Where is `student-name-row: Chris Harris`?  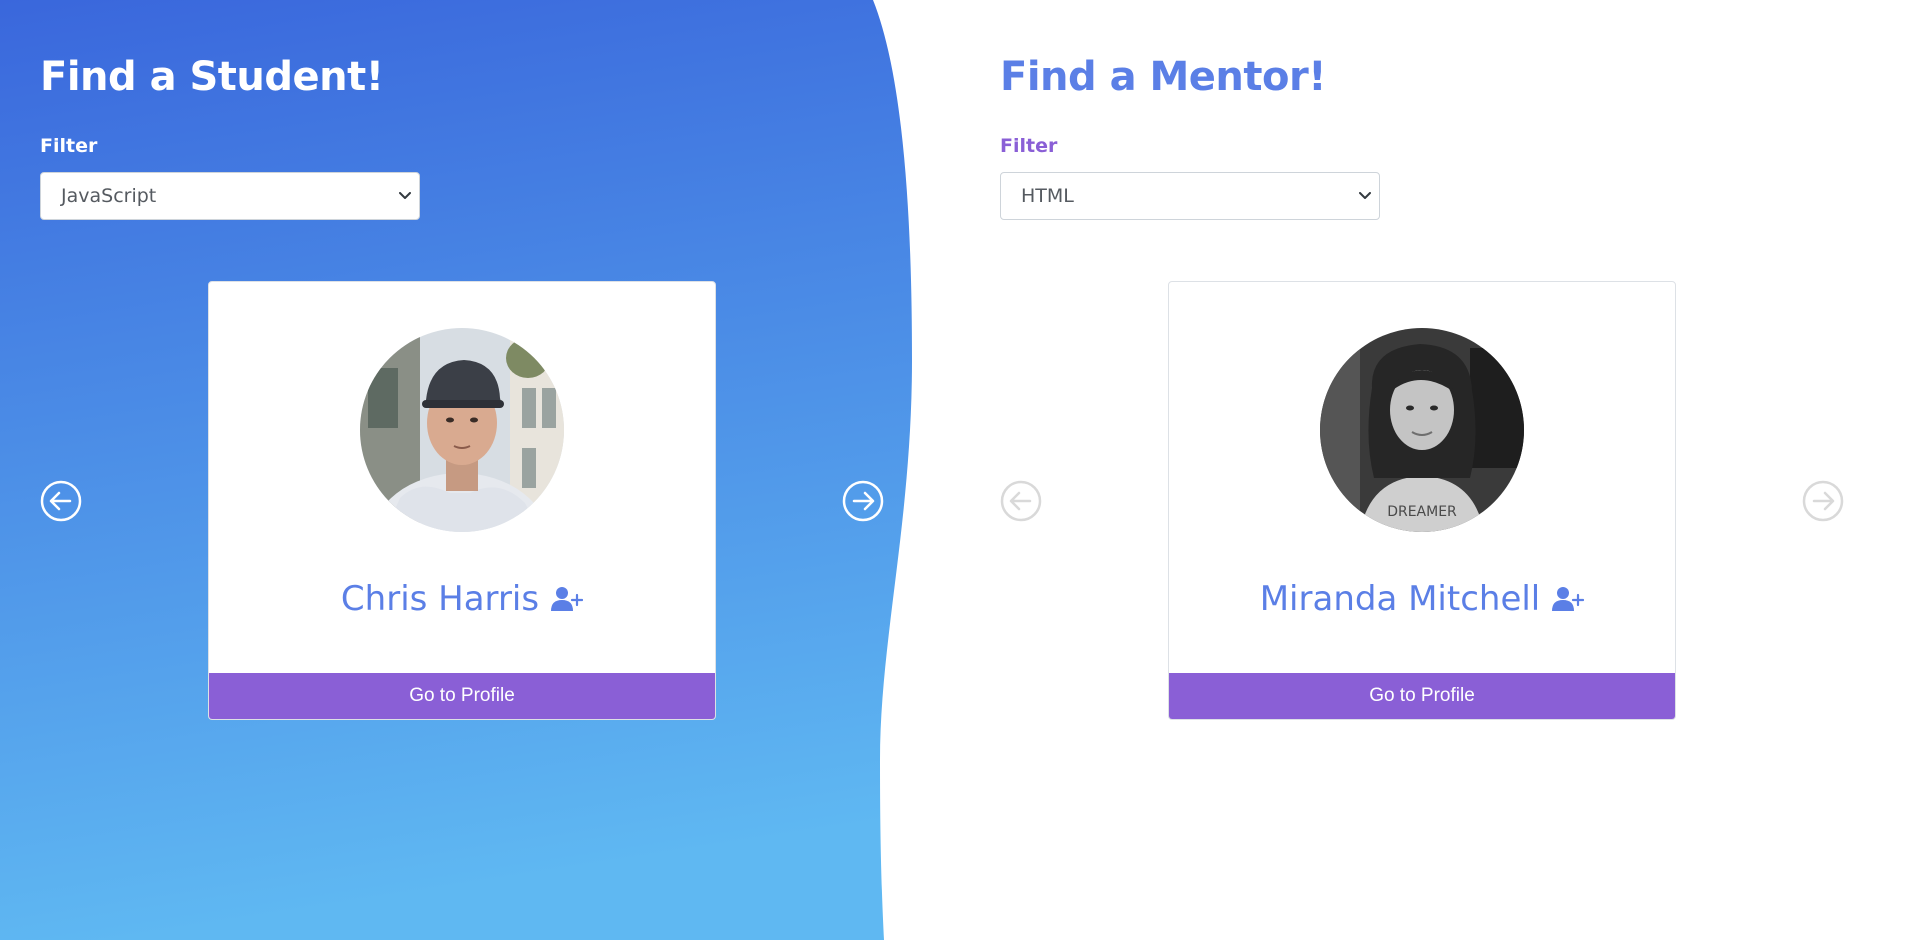 student-name-row: Chris Harris is located at coordinates (462, 599).